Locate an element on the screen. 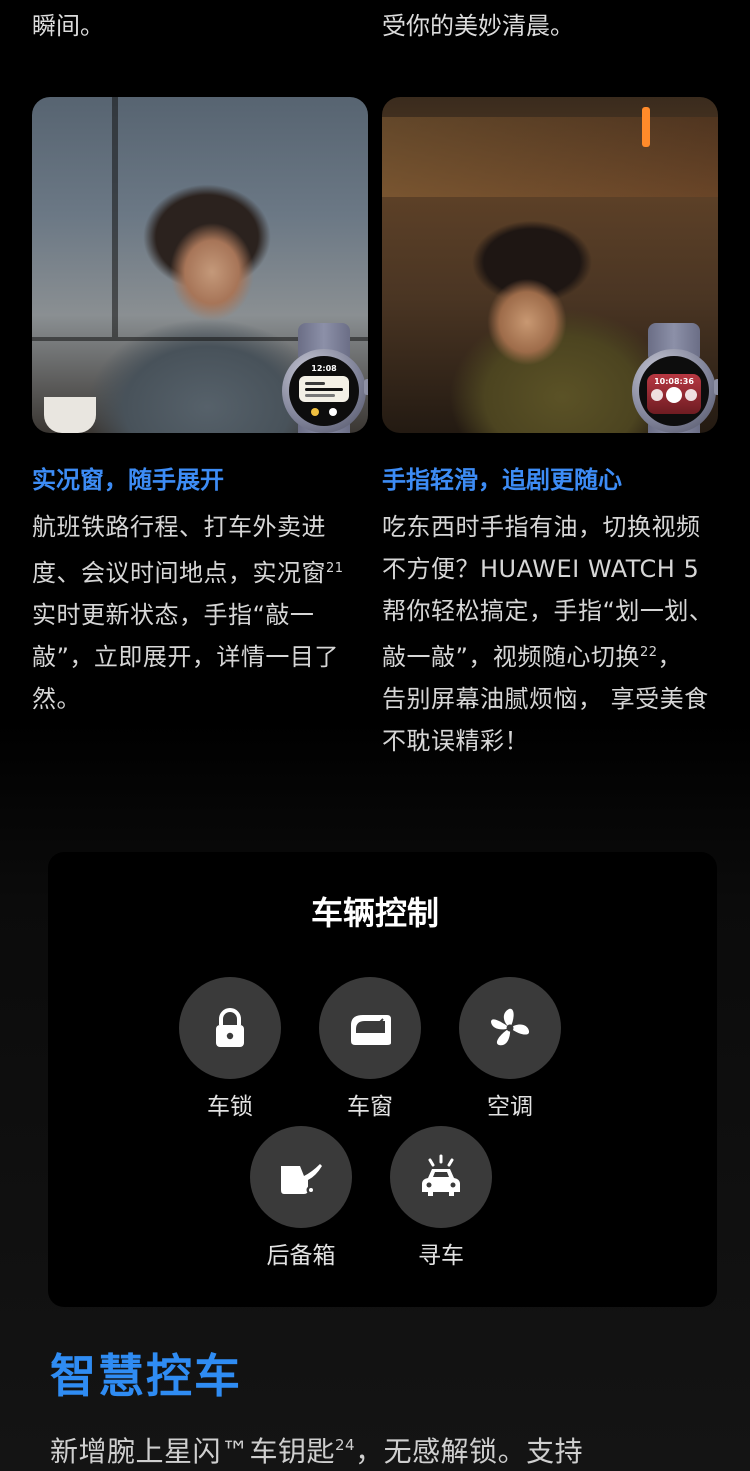  intro-text-left: 瞬间。 is located at coordinates (68, 26).